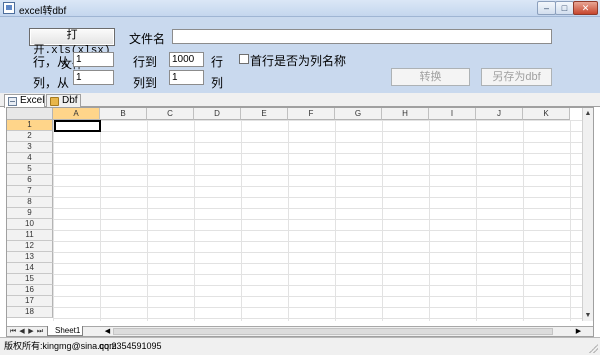  Describe the element at coordinates (32, 100) in the screenshot. I see `tab-excel-label: Excel` at that location.